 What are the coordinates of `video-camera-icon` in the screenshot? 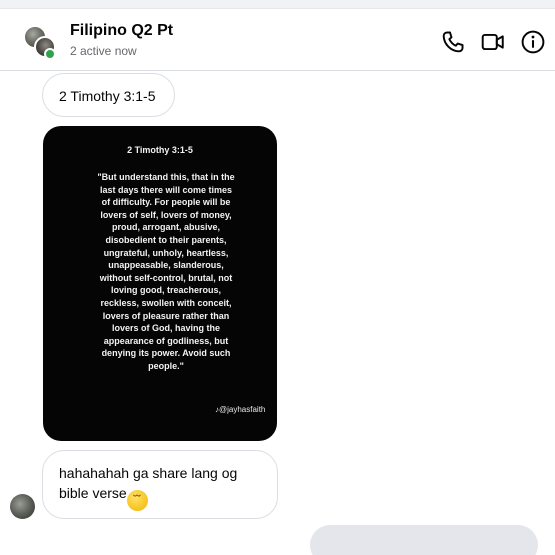 It's located at (492, 42).